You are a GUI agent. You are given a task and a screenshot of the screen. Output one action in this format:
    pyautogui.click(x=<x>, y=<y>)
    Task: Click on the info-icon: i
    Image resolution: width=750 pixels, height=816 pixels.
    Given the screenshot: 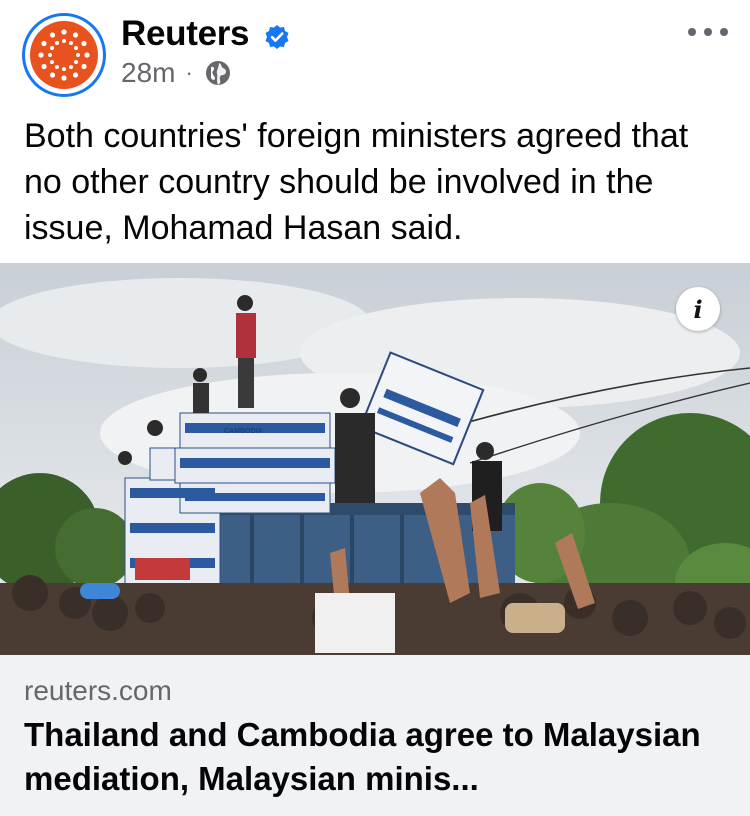 What is the action you would take?
    pyautogui.click(x=698, y=309)
    